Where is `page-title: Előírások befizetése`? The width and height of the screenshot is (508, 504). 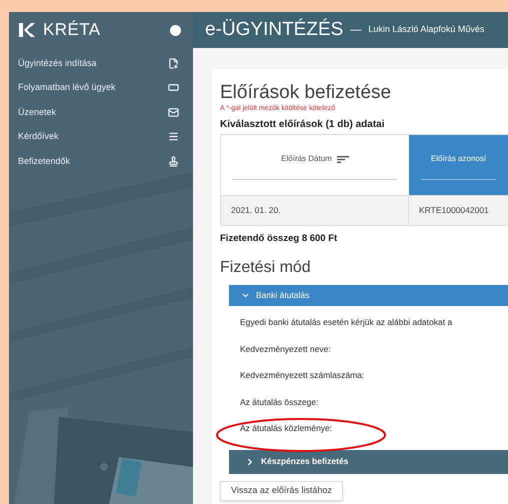 page-title: Előírások befizetése is located at coordinates (306, 93).